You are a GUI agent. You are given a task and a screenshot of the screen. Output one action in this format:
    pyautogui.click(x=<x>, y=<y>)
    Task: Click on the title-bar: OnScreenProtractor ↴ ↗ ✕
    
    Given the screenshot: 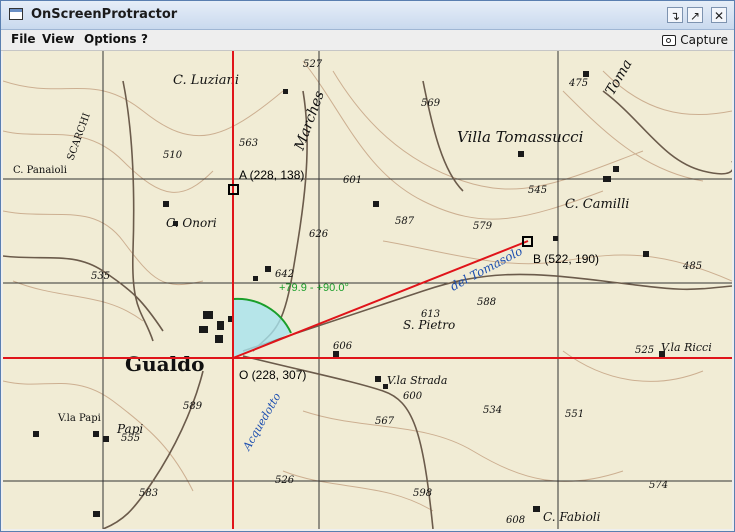 What is the action you would take?
    pyautogui.click(x=367, y=15)
    